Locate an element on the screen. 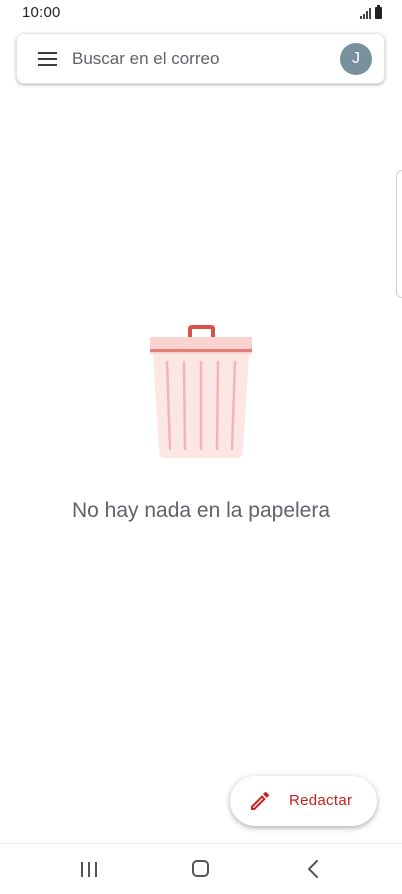 The image size is (402, 894). compose-button: Redactar is located at coordinates (303, 801).